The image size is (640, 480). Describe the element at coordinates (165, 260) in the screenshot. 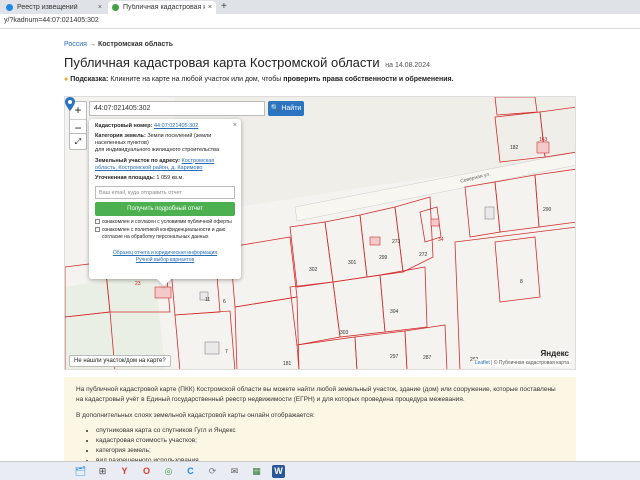

I see `manual-select-link: Ручной выбор вариантов` at that location.